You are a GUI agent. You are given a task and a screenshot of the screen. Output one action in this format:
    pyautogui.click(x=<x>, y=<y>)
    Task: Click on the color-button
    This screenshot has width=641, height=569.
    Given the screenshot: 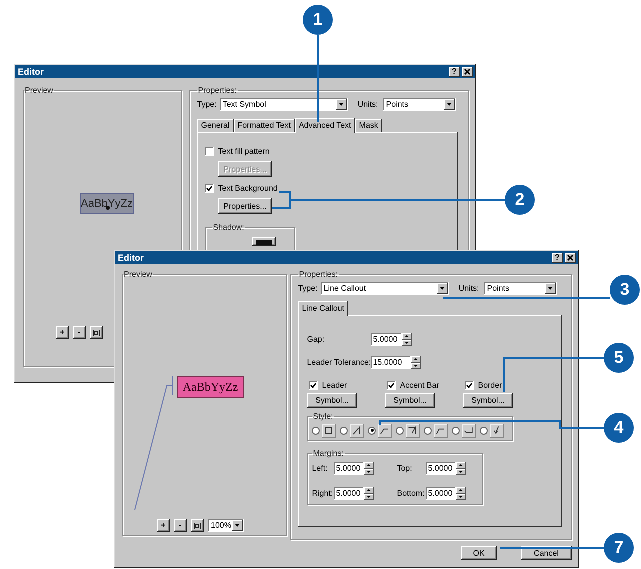 What is the action you would take?
    pyautogui.click(x=264, y=241)
    